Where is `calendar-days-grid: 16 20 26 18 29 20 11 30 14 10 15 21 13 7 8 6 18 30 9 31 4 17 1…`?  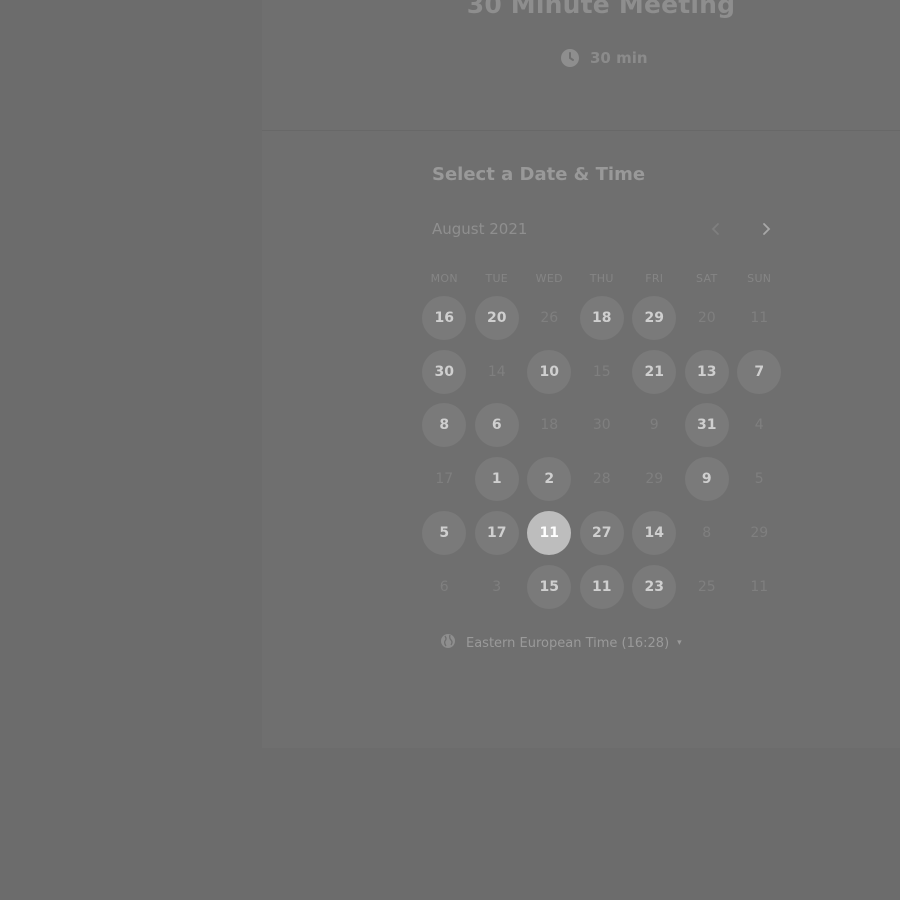 calendar-days-grid: 16 20 26 18 29 20 11 30 14 10 15 21 13 7 8 6 18 30 9 31 4 17 1… is located at coordinates (602, 452).